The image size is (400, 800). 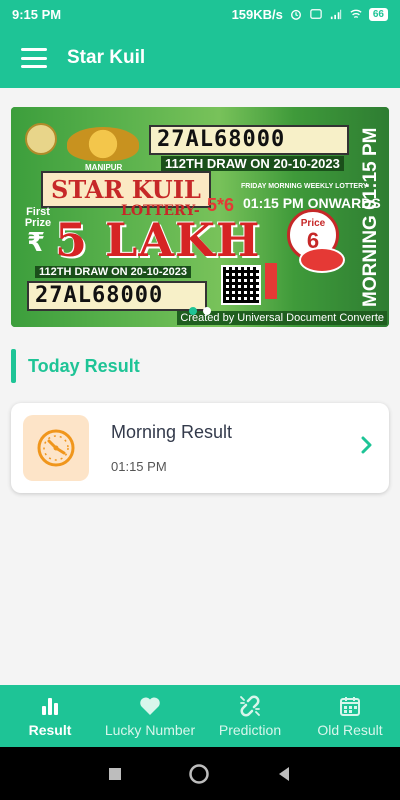 What do you see at coordinates (171, 448) in the screenshot?
I see `result-text: Morning Result 01:15 PM` at bounding box center [171, 448].